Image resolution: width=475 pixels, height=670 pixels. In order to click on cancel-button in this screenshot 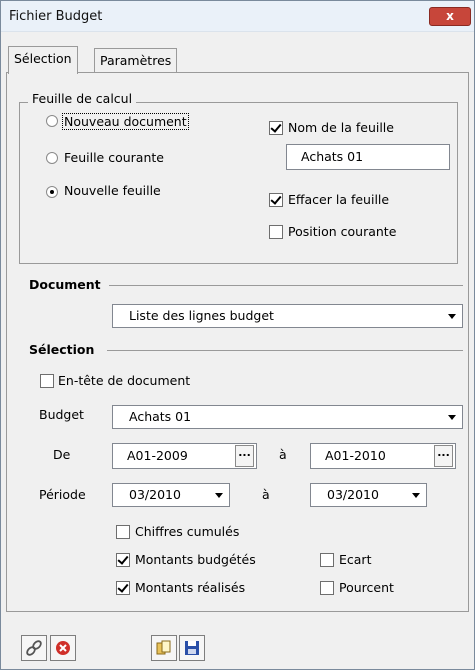, I will do `click(63, 648)`.